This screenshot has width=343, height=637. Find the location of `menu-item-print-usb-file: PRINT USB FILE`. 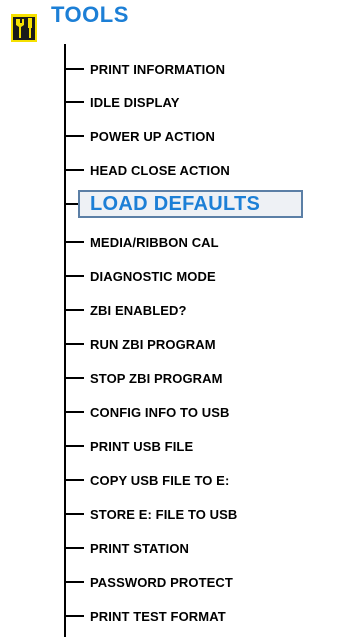

menu-item-print-usb-file: PRINT USB FILE is located at coordinates (128, 446).